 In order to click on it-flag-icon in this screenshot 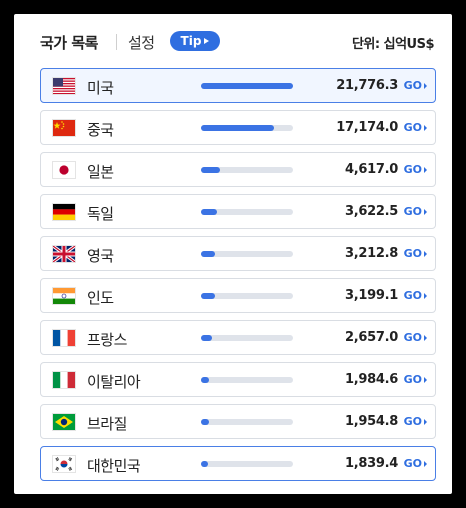, I will do `click(64, 380)`.